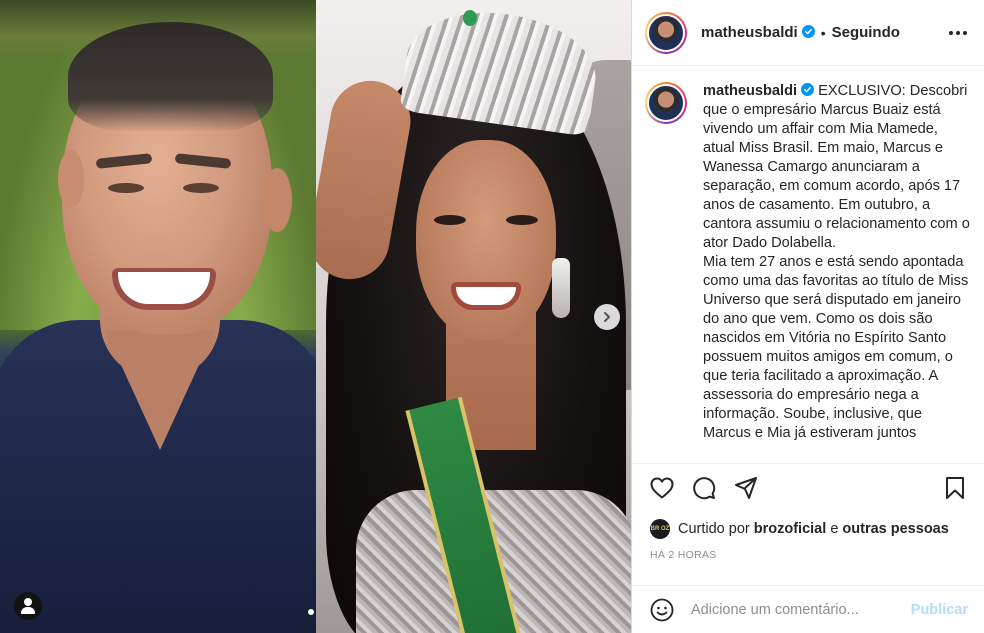 This screenshot has width=984, height=633. What do you see at coordinates (750, 91) in the screenshot?
I see `caption-author-username: matheusbaldi` at bounding box center [750, 91].